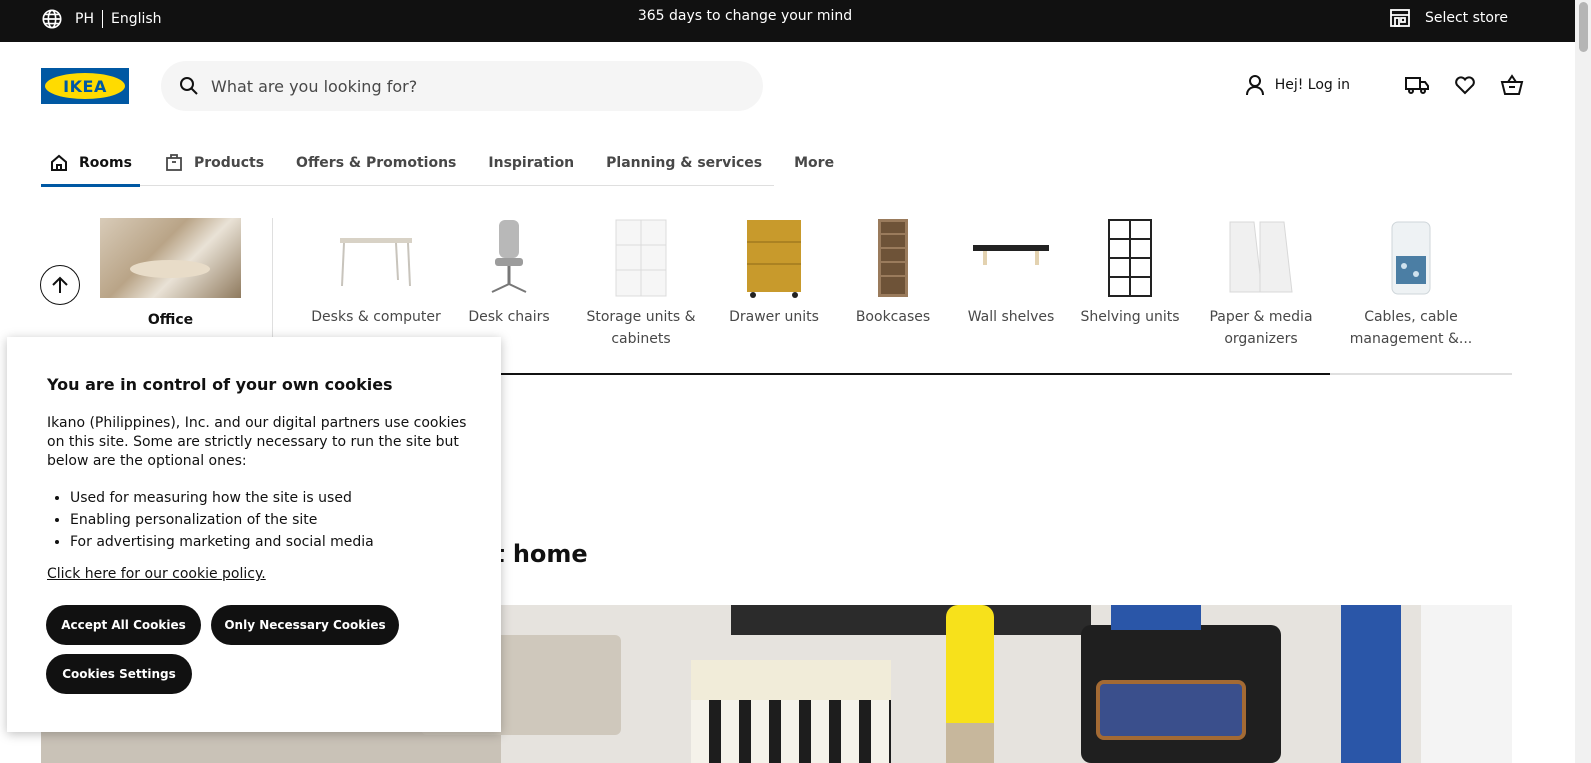 This screenshot has width=1591, height=763. Describe the element at coordinates (222, 498) in the screenshot. I see `list-item: Used for measuring how the site is used` at that location.